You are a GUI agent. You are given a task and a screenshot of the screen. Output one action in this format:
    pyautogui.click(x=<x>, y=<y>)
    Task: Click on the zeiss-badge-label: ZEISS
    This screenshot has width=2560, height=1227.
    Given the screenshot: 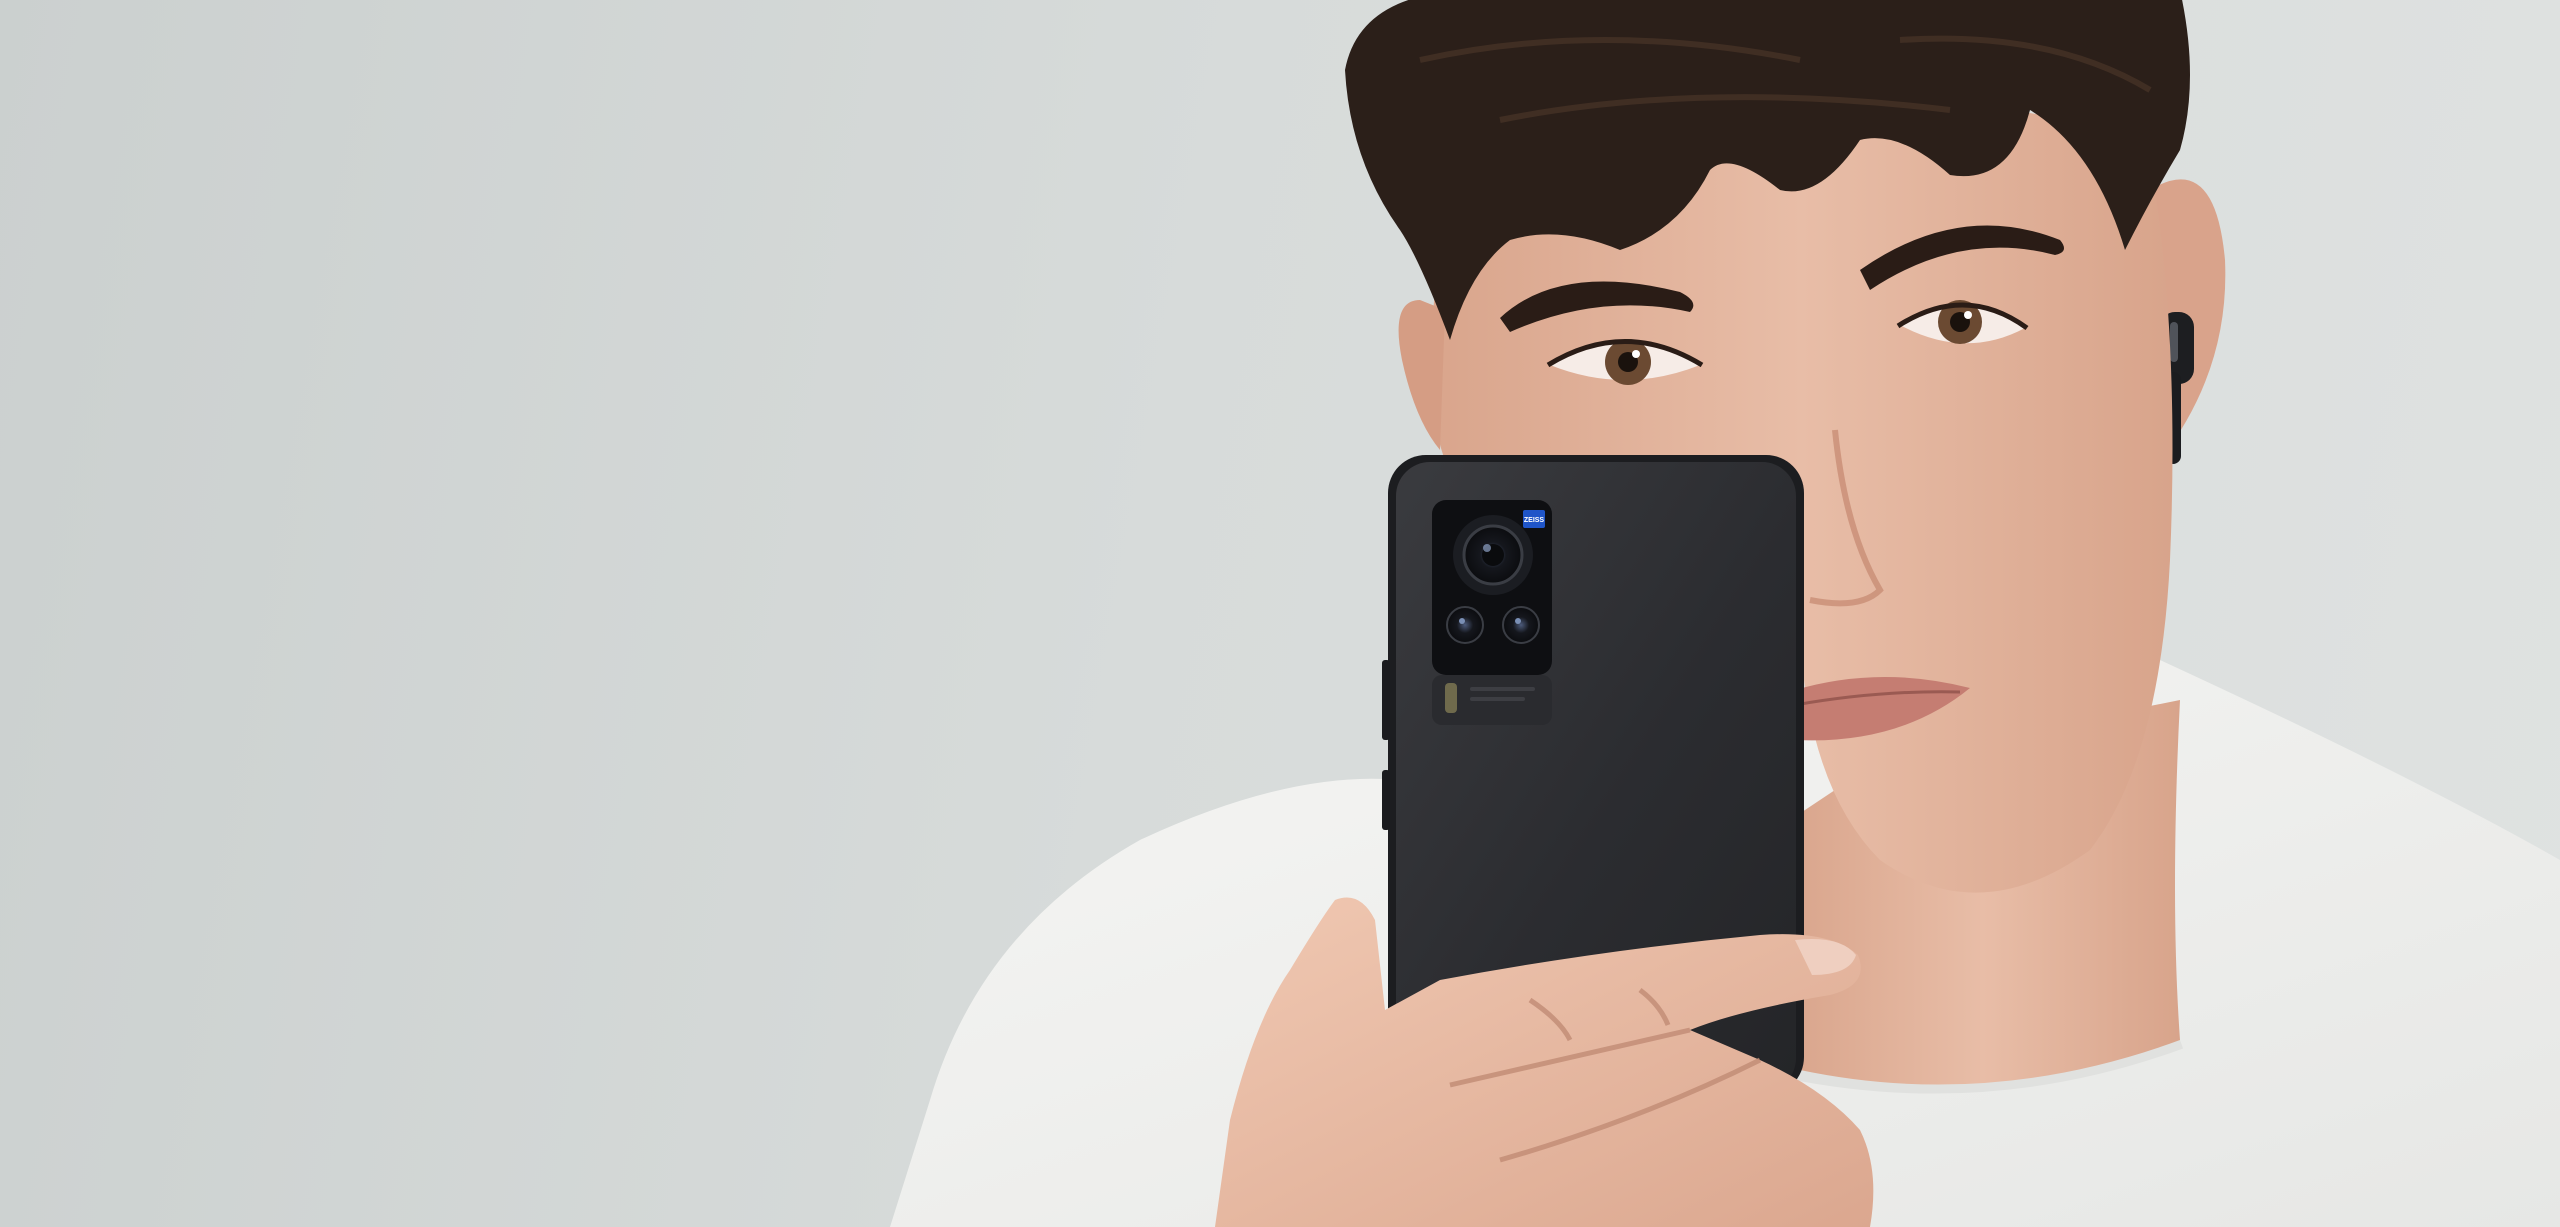 What is the action you would take?
    pyautogui.click(x=1534, y=520)
    